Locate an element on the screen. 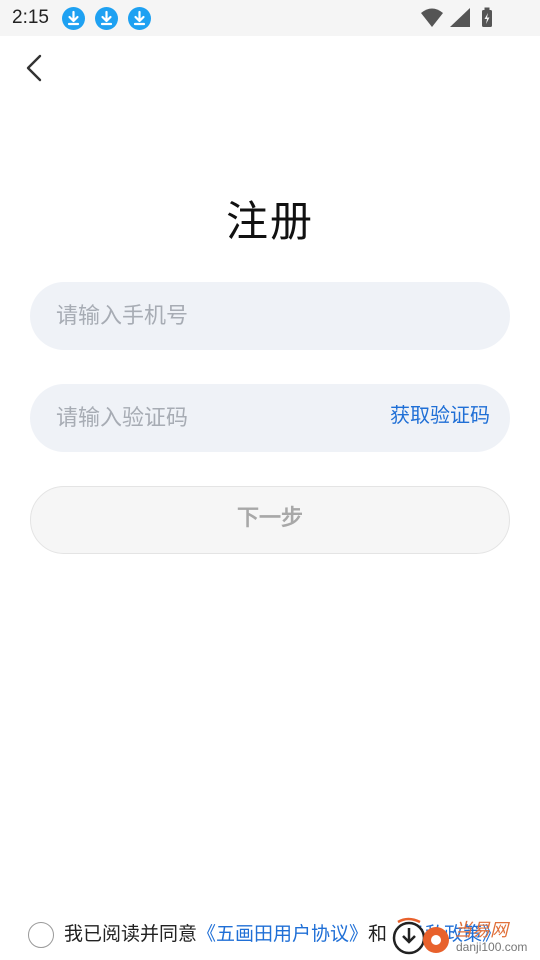 The image size is (540, 960). code-field-container: 获取验证码 is located at coordinates (270, 418).